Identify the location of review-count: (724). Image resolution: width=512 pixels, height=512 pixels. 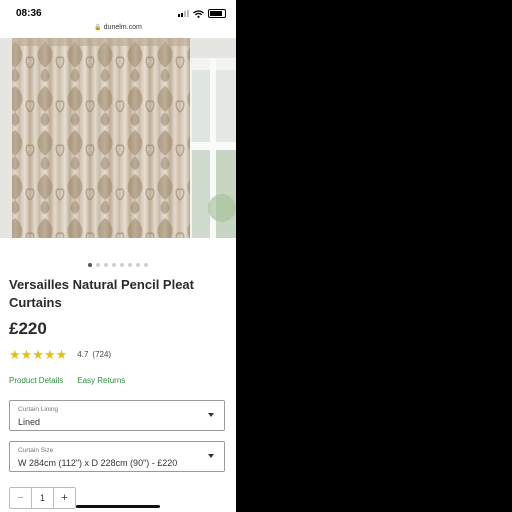
(101, 354).